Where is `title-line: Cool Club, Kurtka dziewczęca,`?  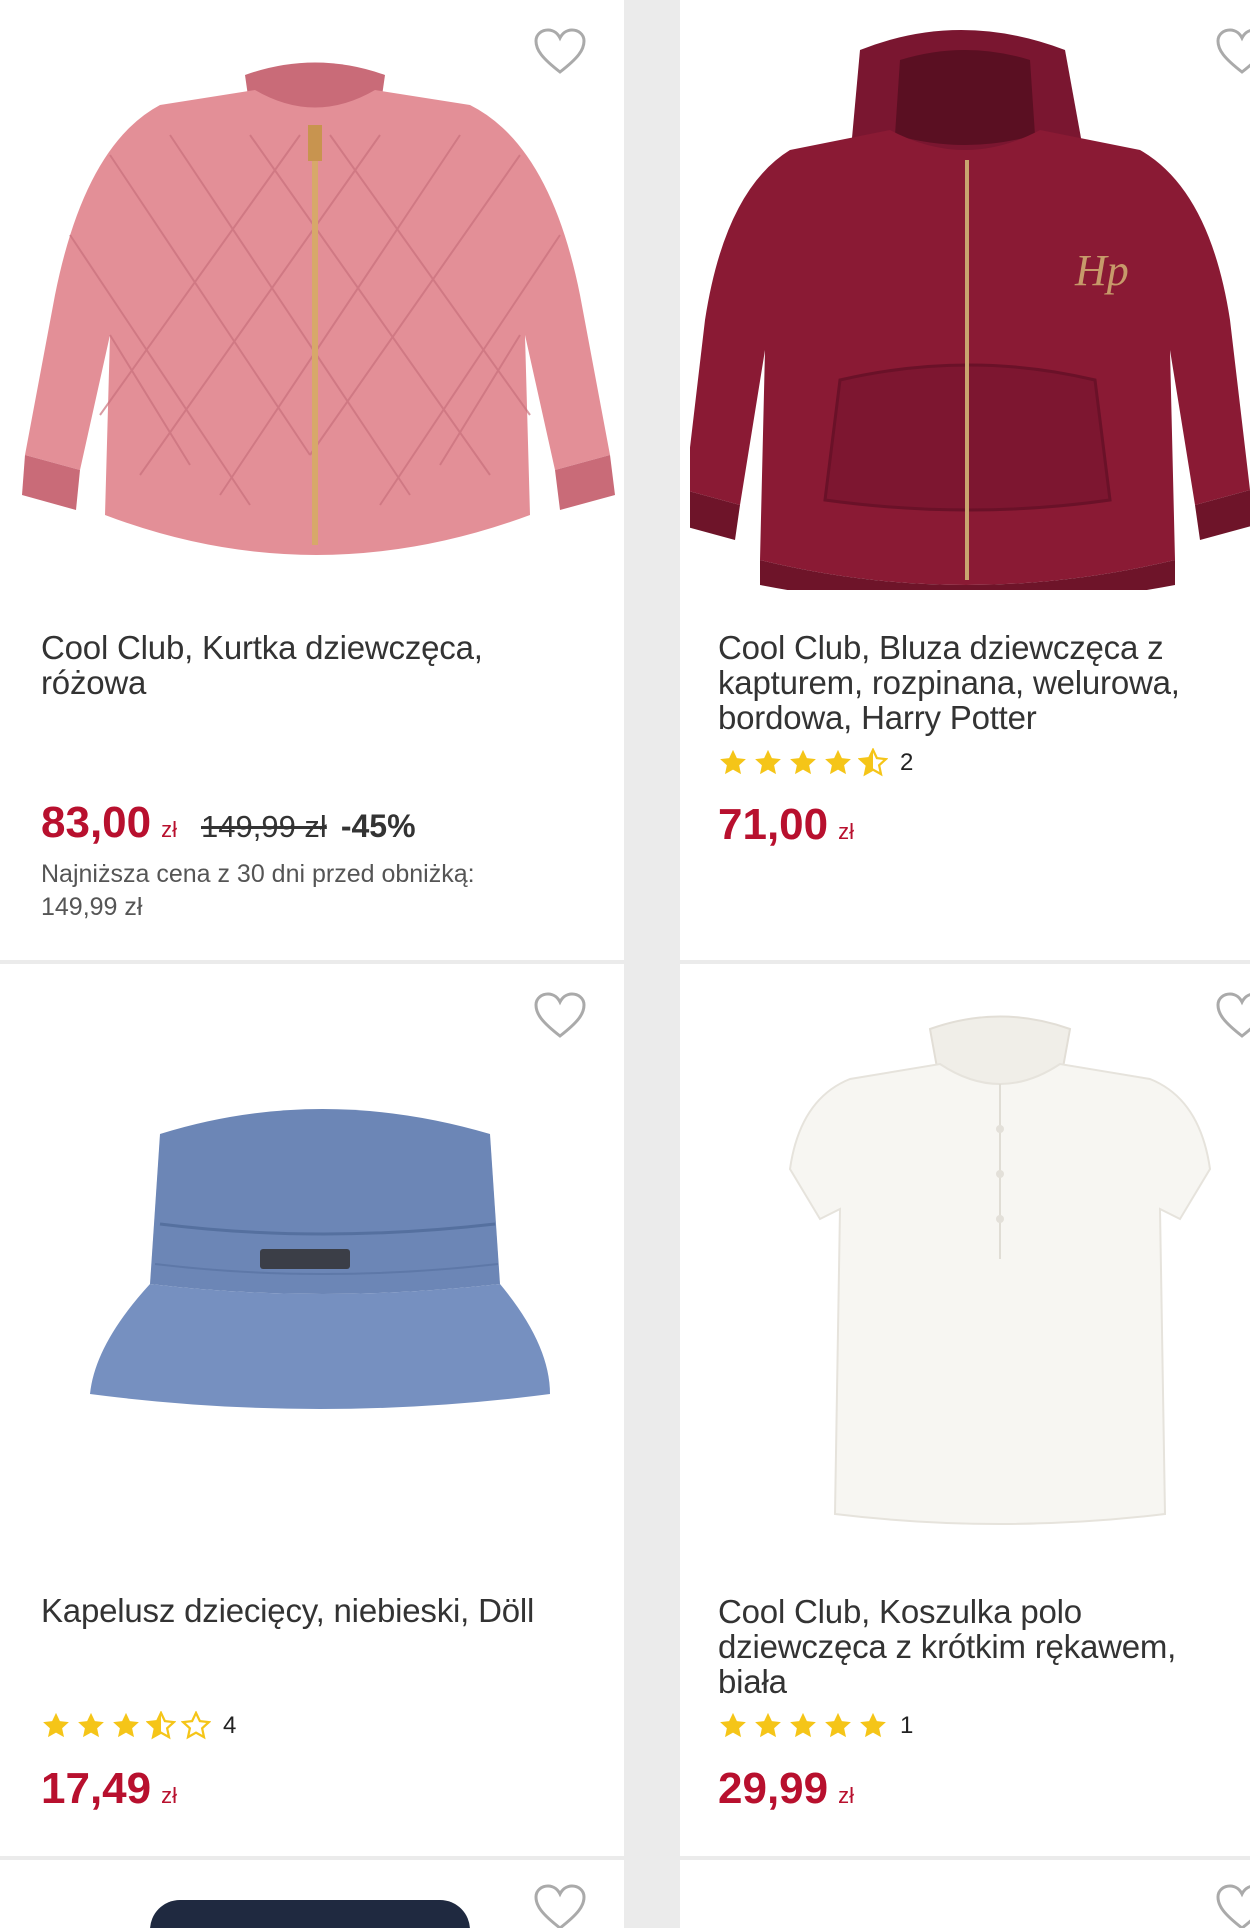 title-line: Cool Club, Kurtka dziewczęca, is located at coordinates (262, 647).